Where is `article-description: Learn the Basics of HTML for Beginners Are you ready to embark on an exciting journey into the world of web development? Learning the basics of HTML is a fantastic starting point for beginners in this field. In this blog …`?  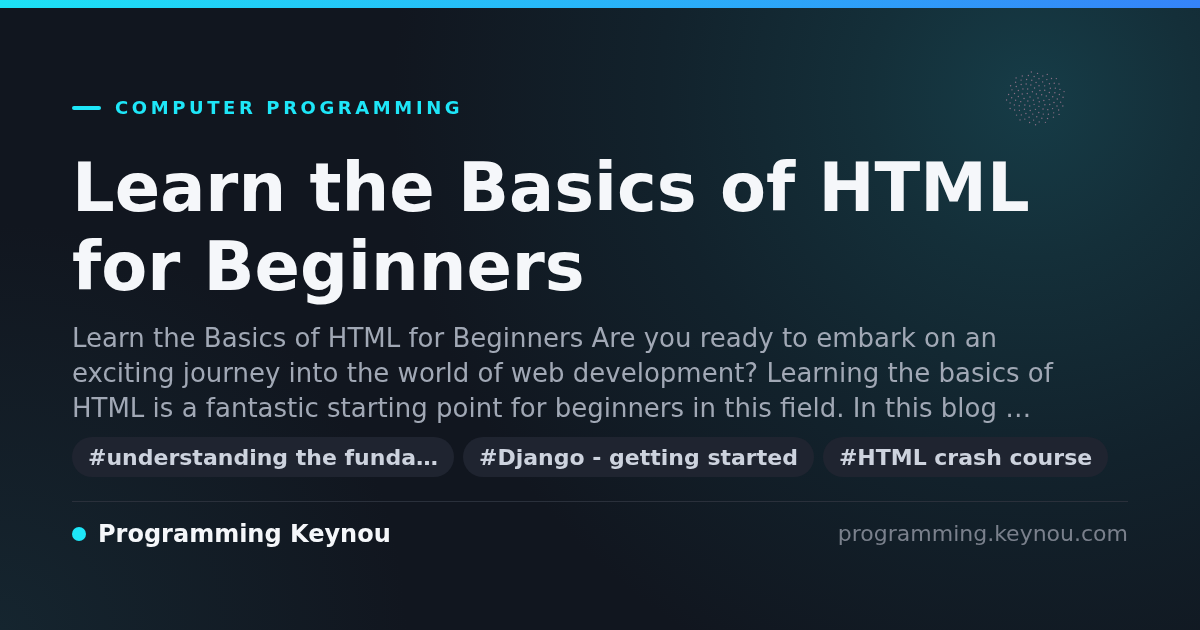
article-description: Learn the Basics of HTML for Beginners Are you ready to embark on an exciting journey into the world of web development? Learning the basics of HTML is a fantastic starting point for beginners in this field. In this blog … is located at coordinates (563, 373).